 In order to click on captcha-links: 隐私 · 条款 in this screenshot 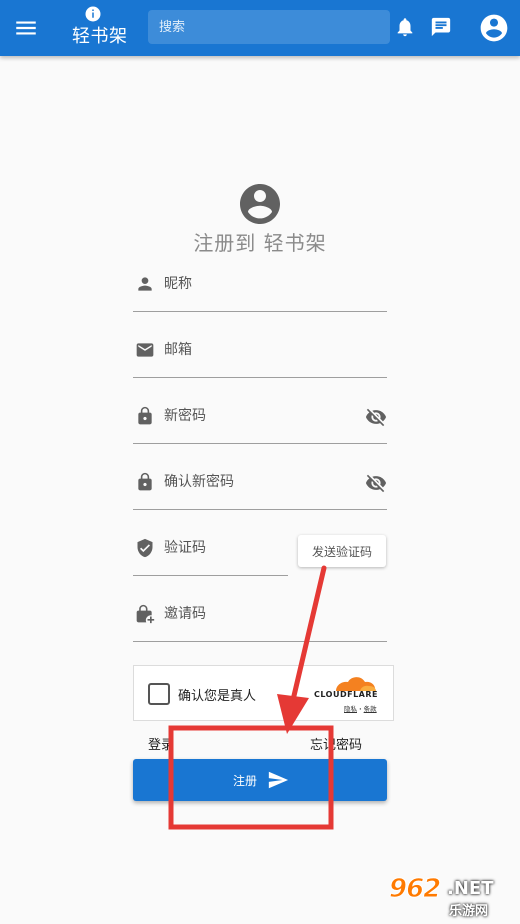, I will do `click(360, 708)`.